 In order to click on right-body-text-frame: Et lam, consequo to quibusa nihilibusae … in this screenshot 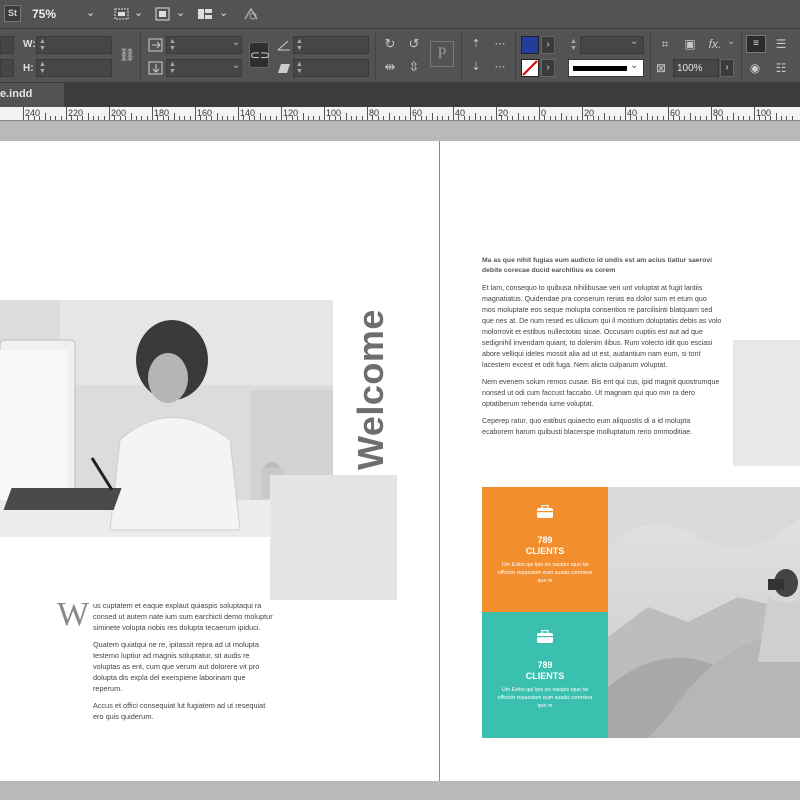, I will do `click(602, 363)`.